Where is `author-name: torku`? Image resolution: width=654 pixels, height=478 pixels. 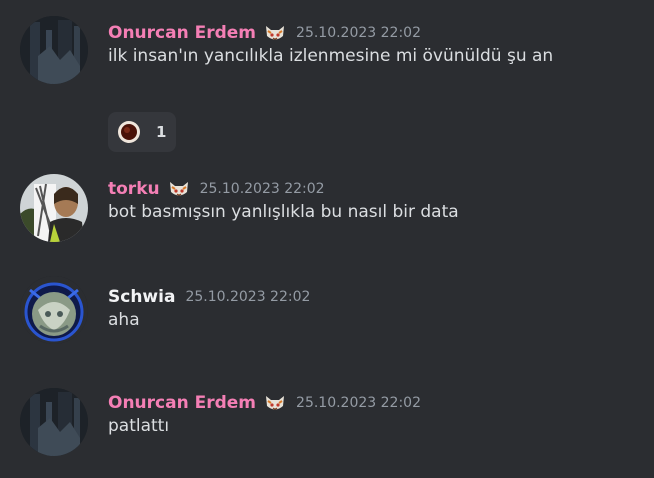
author-name: torku is located at coordinates (134, 189).